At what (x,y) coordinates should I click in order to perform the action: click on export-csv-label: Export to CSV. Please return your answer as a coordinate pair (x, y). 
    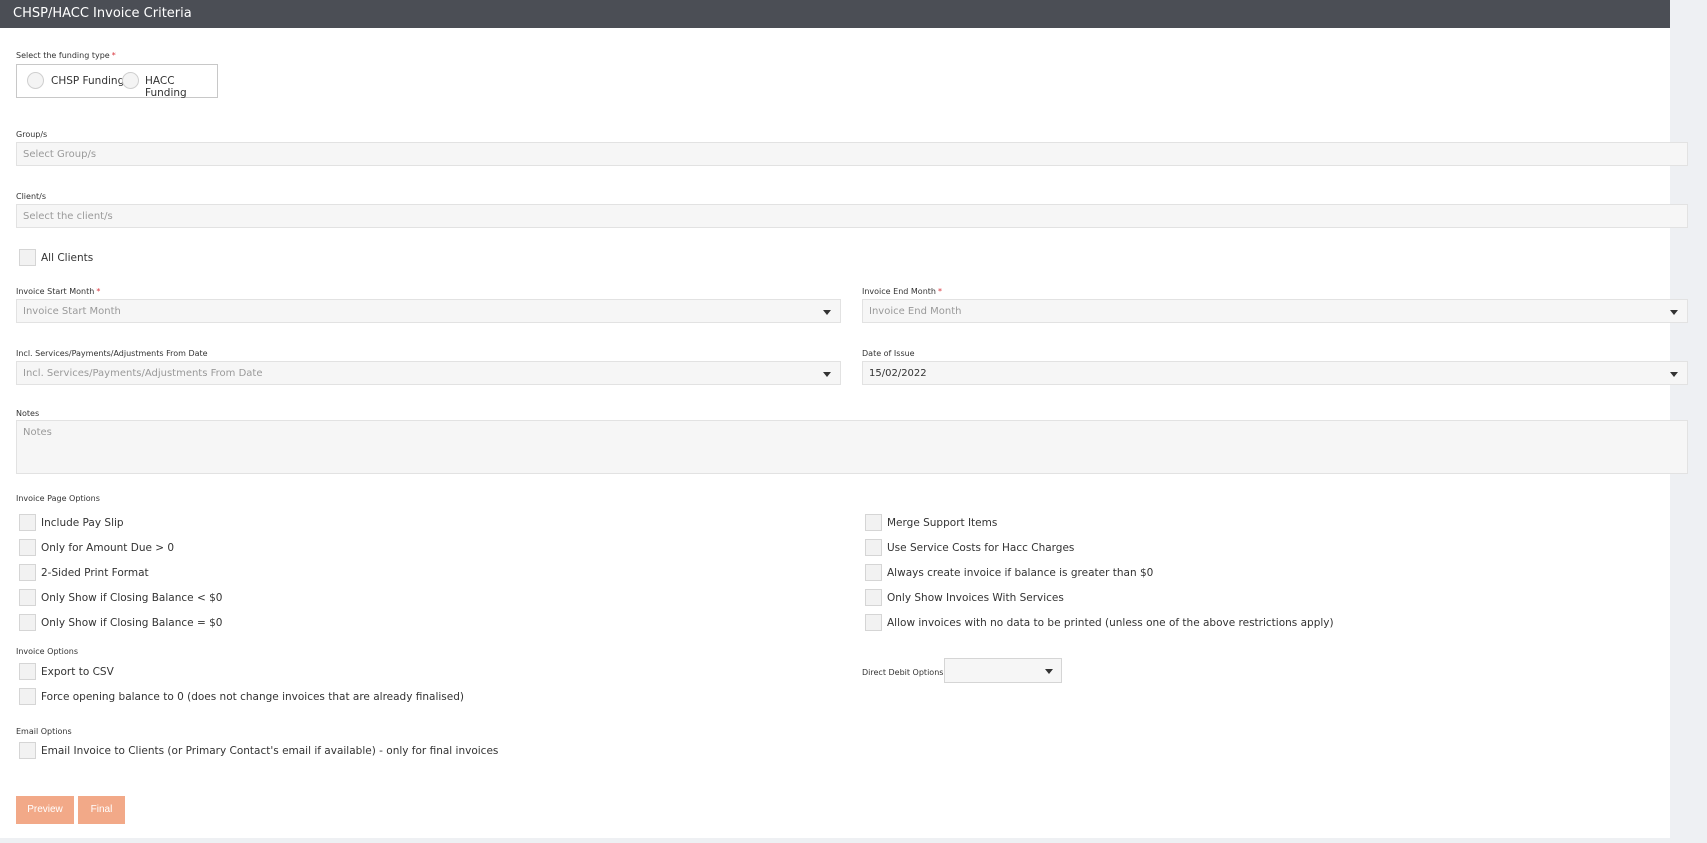
    Looking at the image, I should click on (77, 672).